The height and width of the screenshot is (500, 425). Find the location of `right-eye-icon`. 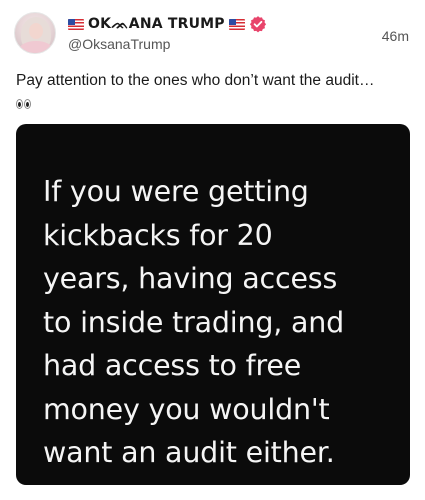

right-eye-icon is located at coordinates (27, 104).